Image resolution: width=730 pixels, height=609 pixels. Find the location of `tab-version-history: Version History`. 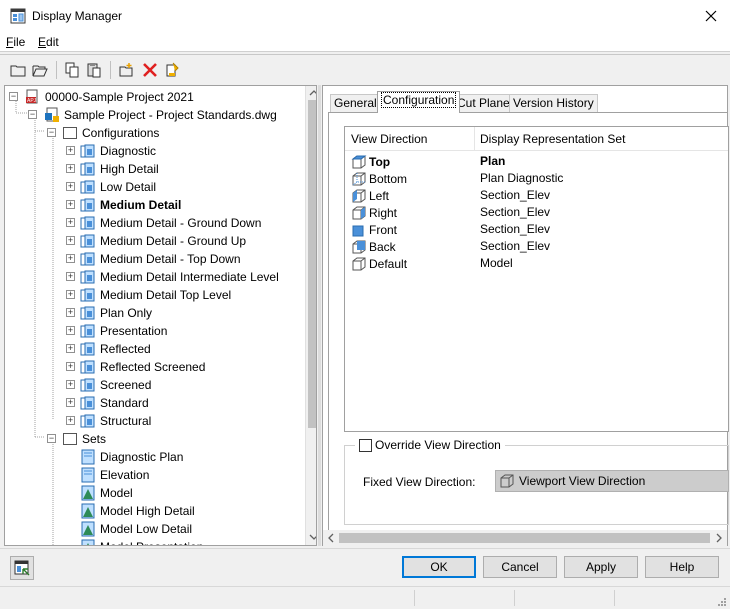

tab-version-history: Version History is located at coordinates (553, 103).